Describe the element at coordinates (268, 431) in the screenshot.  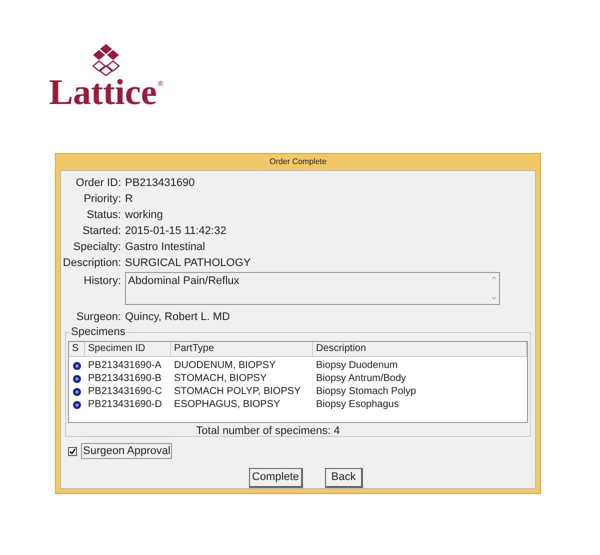
I see `total-count: Total number of specimens: 4` at that location.